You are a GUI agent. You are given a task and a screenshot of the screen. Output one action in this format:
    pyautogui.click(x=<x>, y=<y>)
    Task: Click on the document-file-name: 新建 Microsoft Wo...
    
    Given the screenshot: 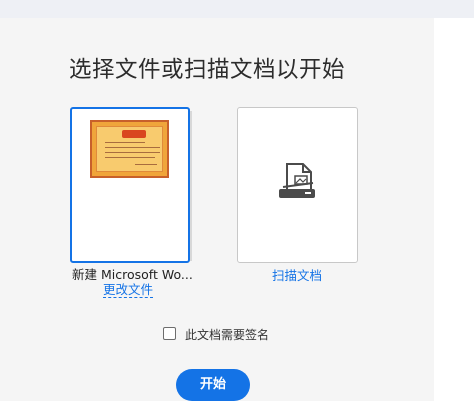 What is the action you would take?
    pyautogui.click(x=132, y=274)
    